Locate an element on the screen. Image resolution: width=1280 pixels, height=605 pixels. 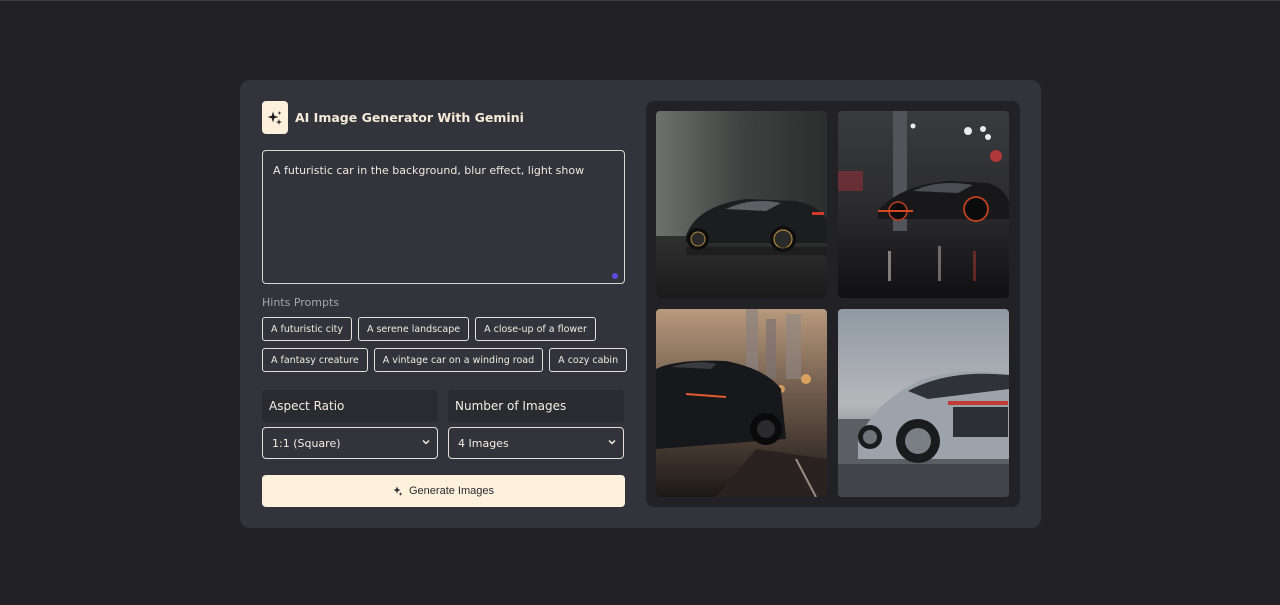
window-top-border is located at coordinates (640, 0).